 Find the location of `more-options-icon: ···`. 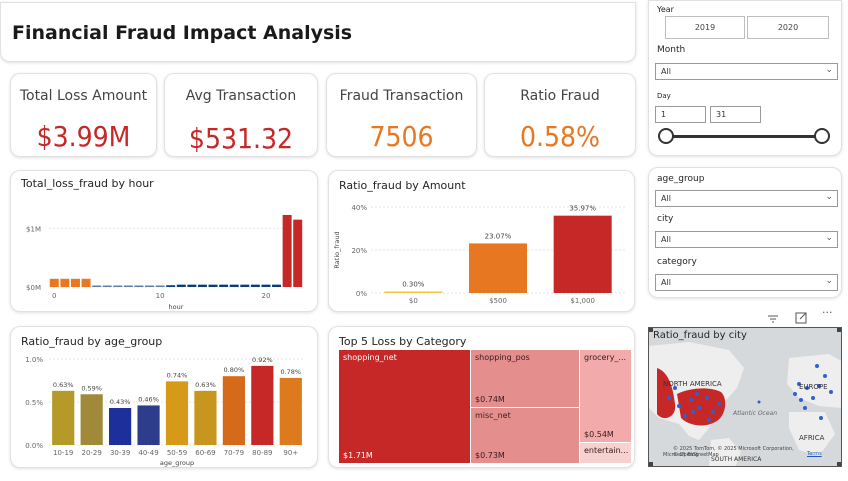

more-options-icon: ··· is located at coordinates (827, 312).